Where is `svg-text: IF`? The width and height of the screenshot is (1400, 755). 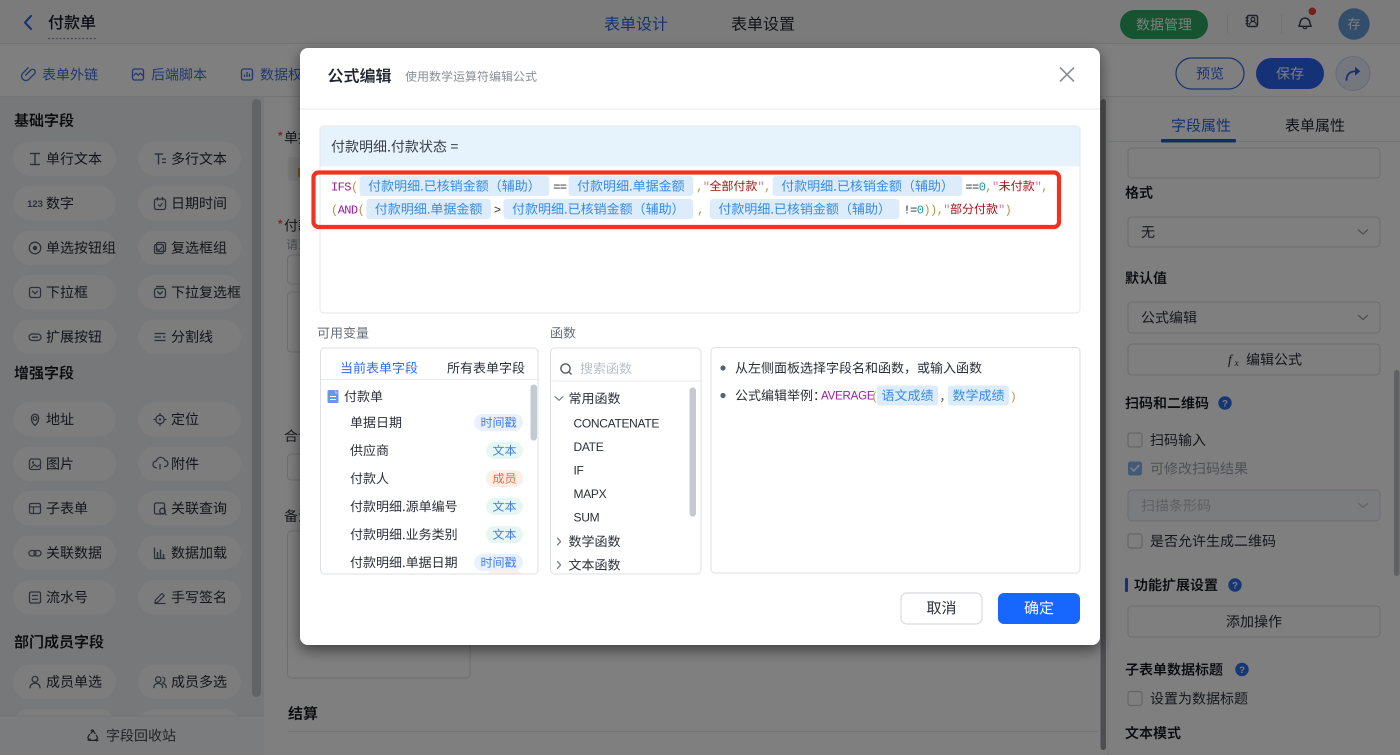 svg-text: IF is located at coordinates (579, 471).